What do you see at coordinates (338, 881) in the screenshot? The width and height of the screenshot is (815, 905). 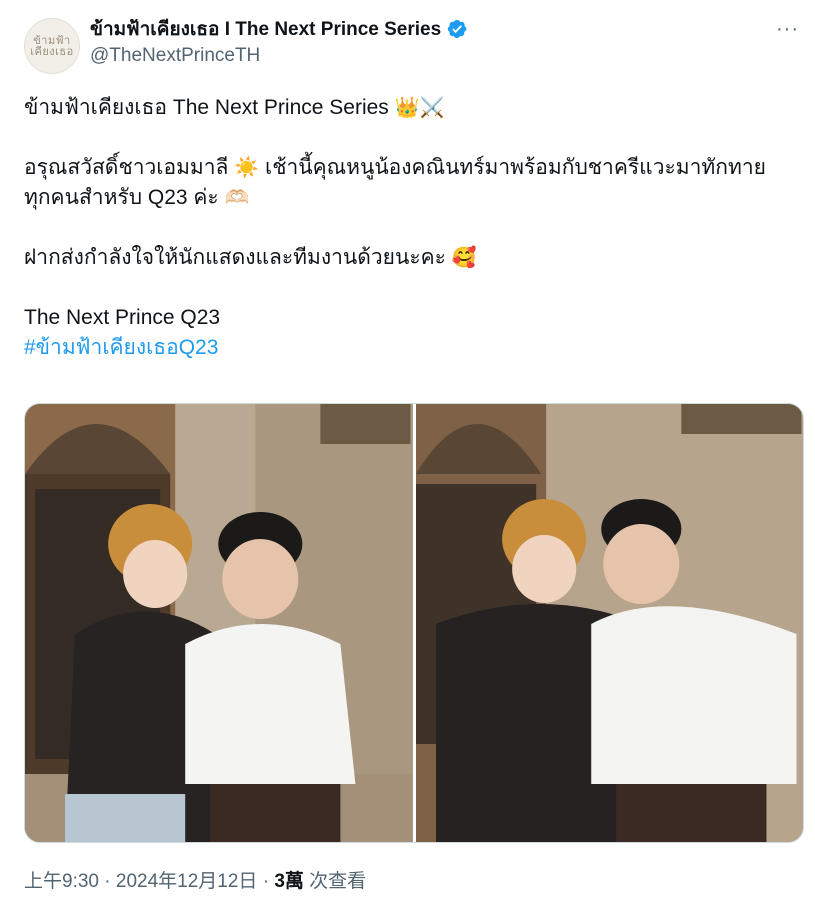 I see `views-label: 次查看` at bounding box center [338, 881].